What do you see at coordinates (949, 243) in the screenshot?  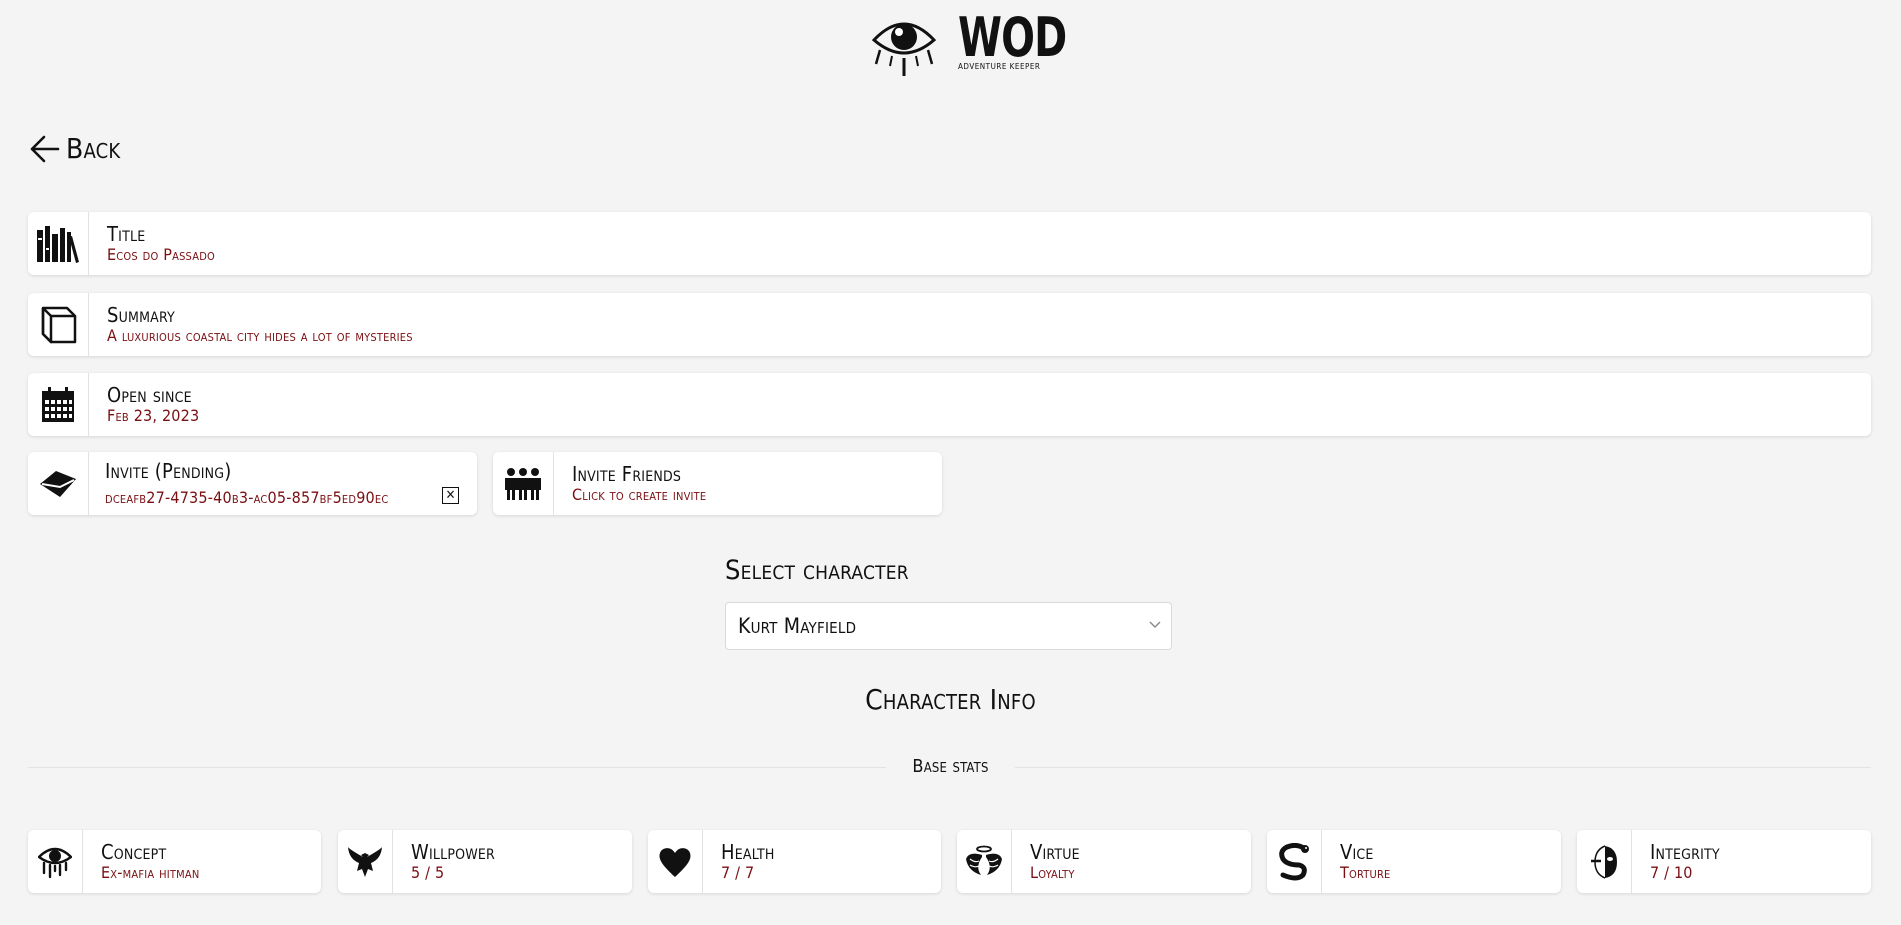 I see `title-card: Title Ecos do Passado` at bounding box center [949, 243].